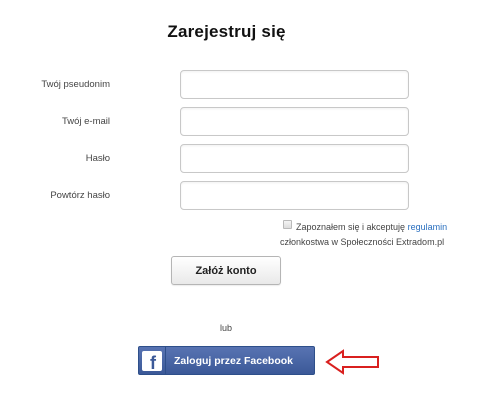 This screenshot has height=407, width=490. I want to click on password-label: Hasło, so click(97, 158).